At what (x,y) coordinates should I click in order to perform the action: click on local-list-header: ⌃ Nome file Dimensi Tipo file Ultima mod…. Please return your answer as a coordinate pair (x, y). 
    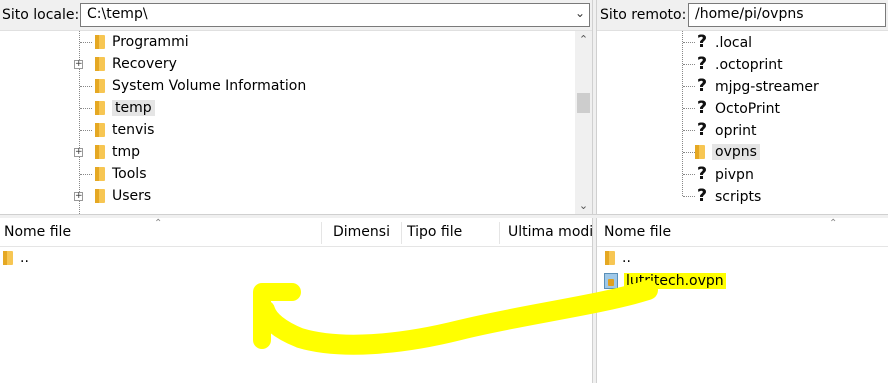
    Looking at the image, I should click on (296, 232).